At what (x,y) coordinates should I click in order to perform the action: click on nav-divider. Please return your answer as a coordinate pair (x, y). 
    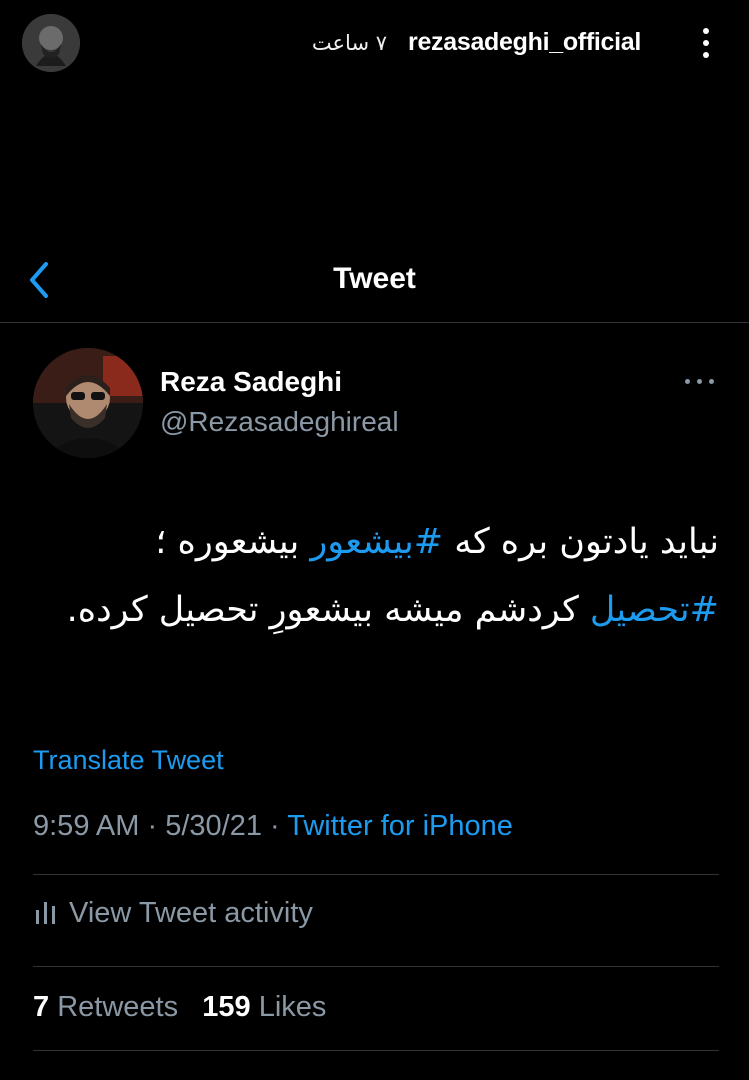
    Looking at the image, I should click on (374, 322).